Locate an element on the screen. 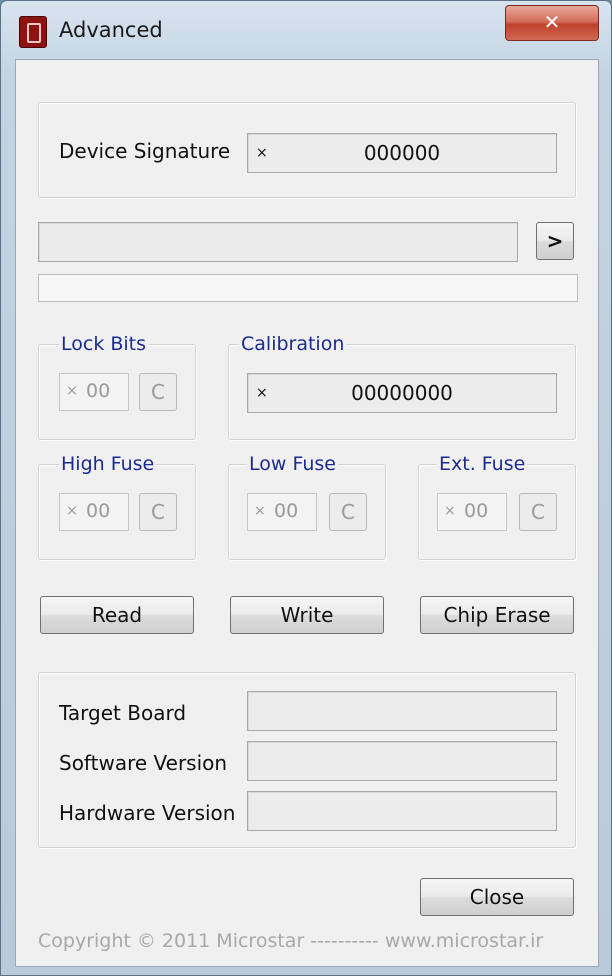 The height and width of the screenshot is (976, 612). device-signature-value: 000000 is located at coordinates (402, 153).